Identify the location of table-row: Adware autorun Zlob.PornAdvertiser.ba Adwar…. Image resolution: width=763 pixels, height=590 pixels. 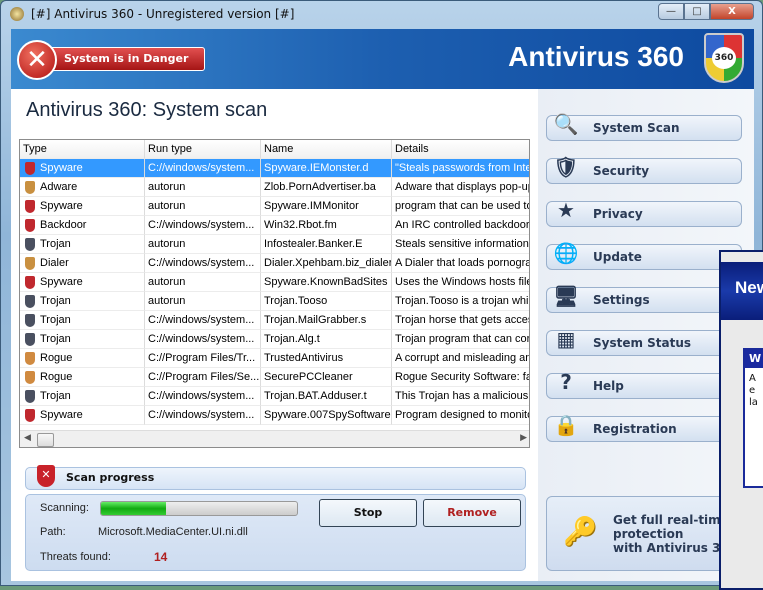
(274, 187).